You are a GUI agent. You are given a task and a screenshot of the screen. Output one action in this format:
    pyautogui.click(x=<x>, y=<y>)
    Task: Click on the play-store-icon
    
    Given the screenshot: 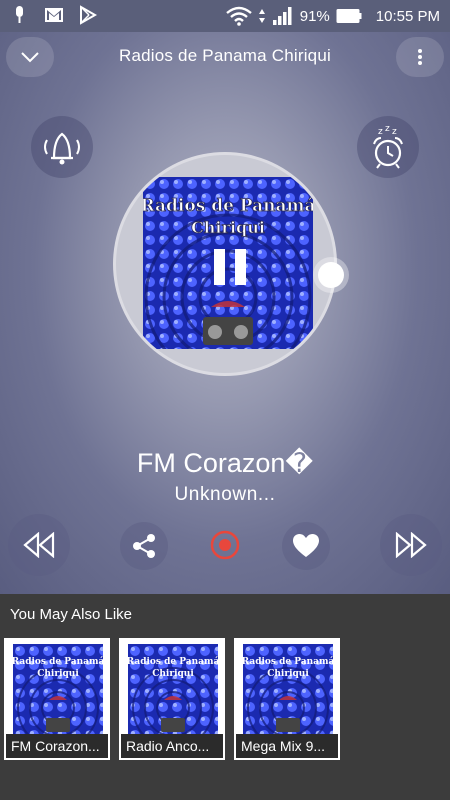 What is the action you would take?
    pyautogui.click(x=89, y=15)
    